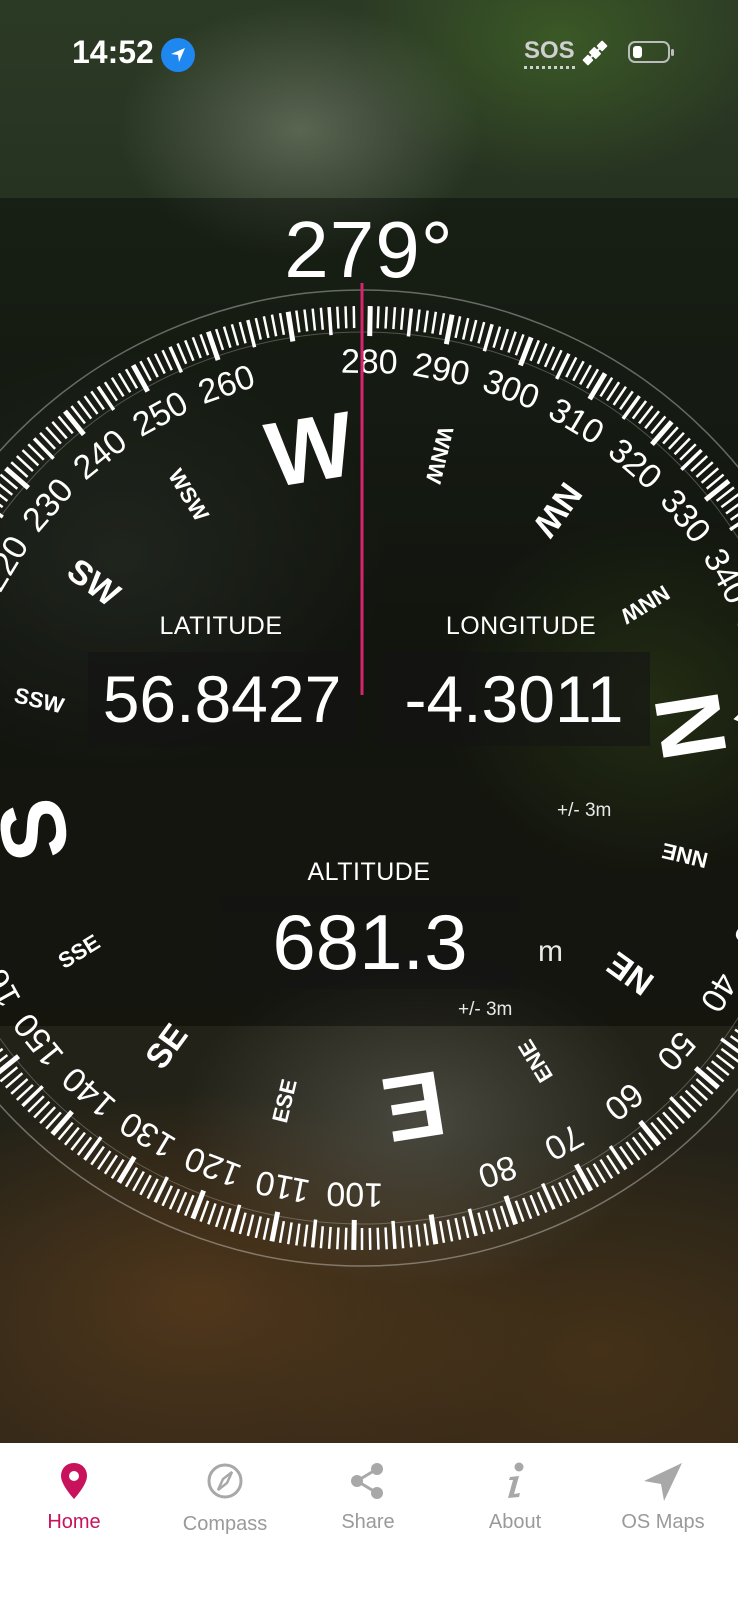 The image size is (738, 1600). I want to click on tab-about: About, so click(515, 1508).